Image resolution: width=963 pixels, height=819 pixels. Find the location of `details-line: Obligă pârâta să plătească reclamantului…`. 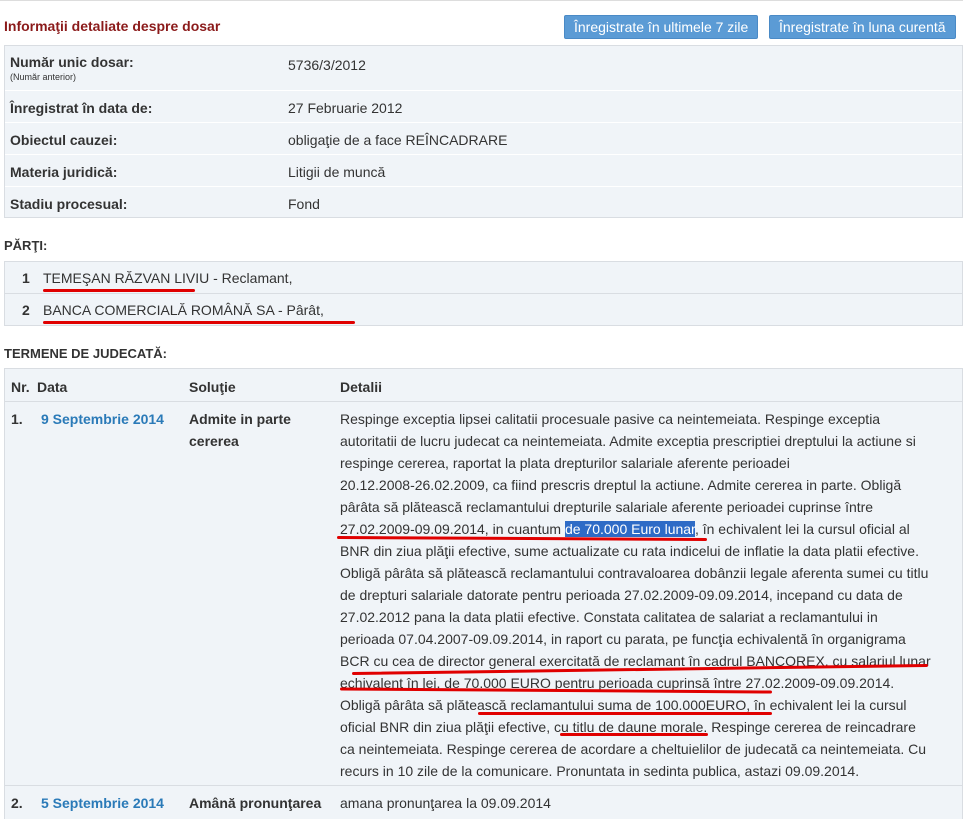

details-line: Obligă pârâta să plătească reclamantului… is located at coordinates (634, 573).